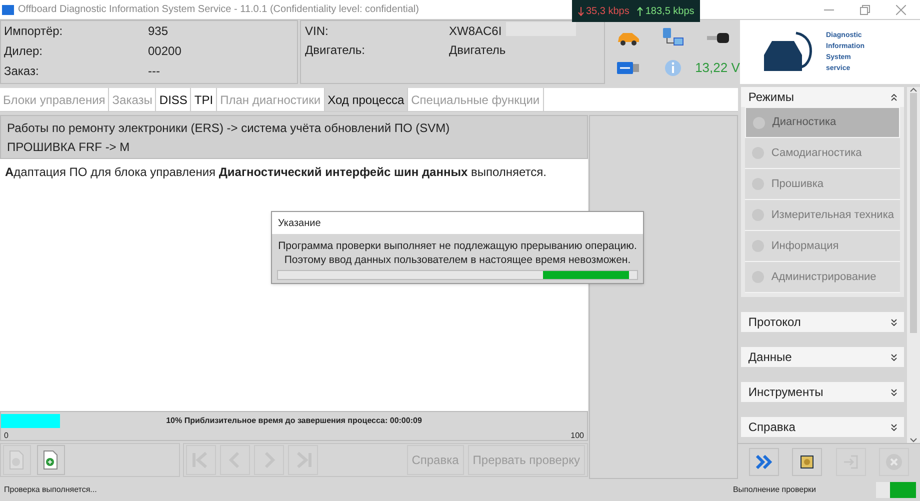  Describe the element at coordinates (17, 460) in the screenshot. I see `document-minus-icon` at that location.